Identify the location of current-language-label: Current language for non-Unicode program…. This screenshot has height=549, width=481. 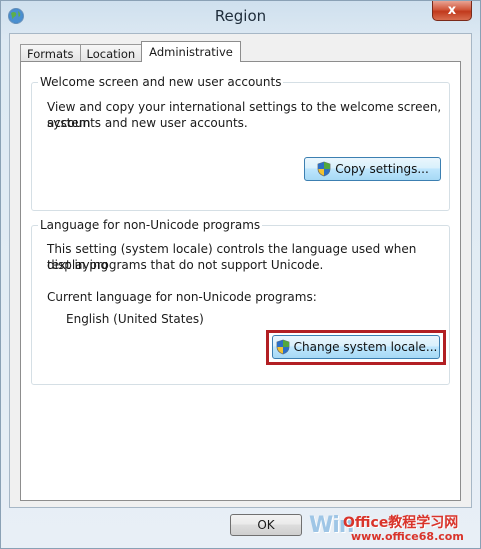
(182, 297).